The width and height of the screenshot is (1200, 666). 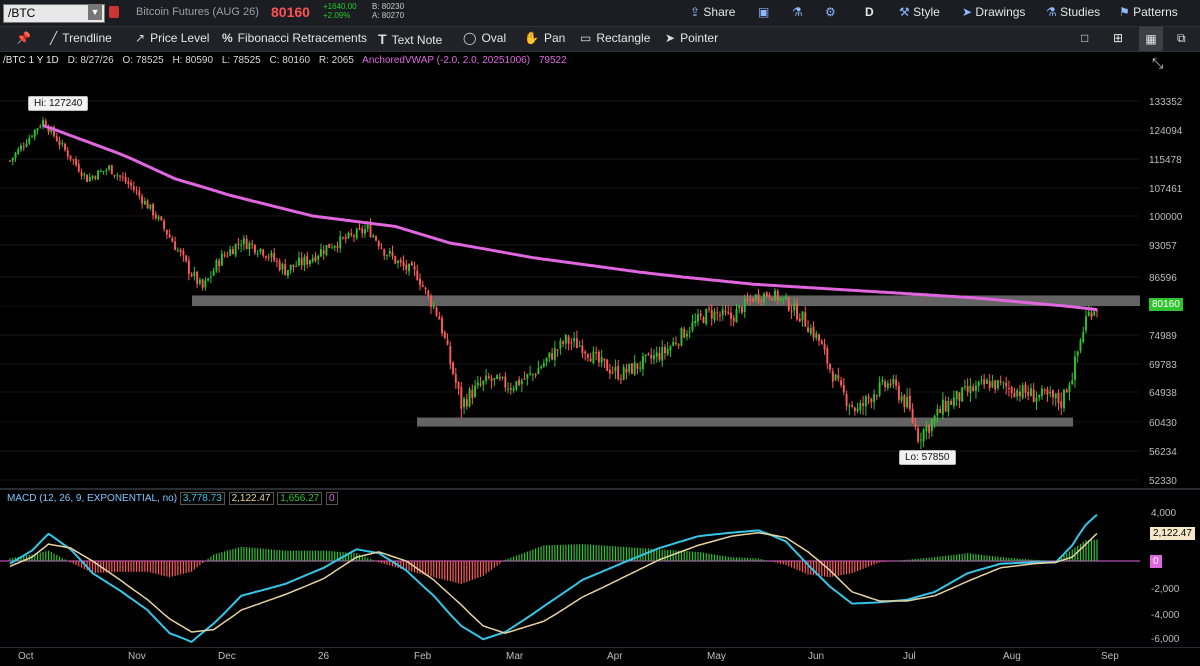 What do you see at coordinates (1148, 12) in the screenshot?
I see `patterns-button: ⚑ Patterns` at bounding box center [1148, 12].